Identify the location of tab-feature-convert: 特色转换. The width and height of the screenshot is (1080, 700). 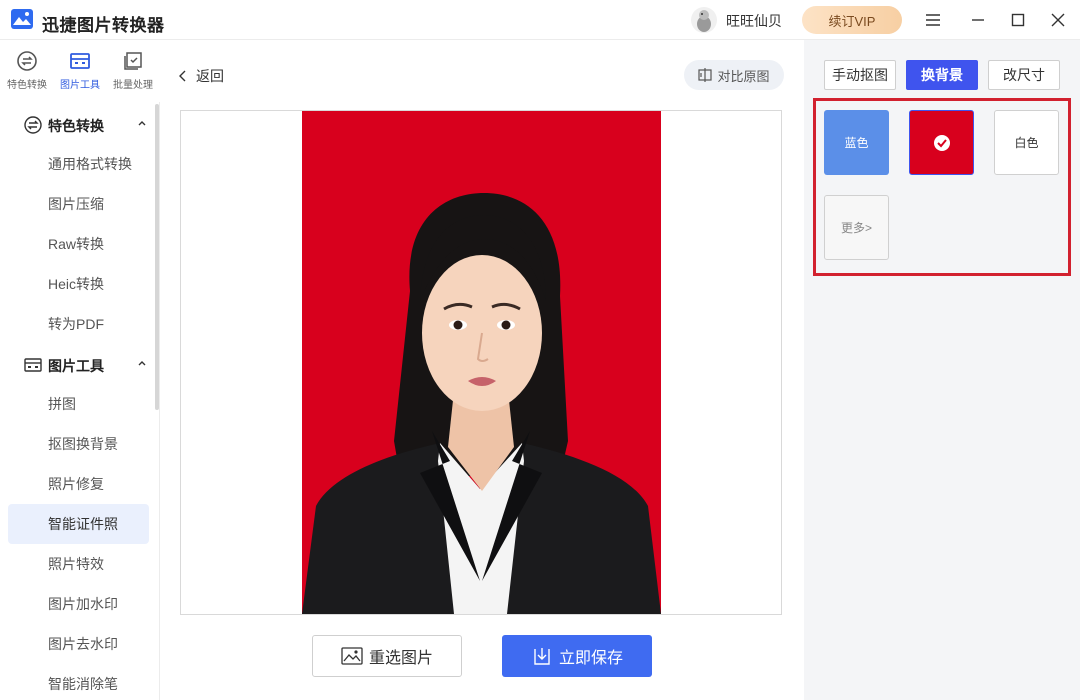
(27, 70).